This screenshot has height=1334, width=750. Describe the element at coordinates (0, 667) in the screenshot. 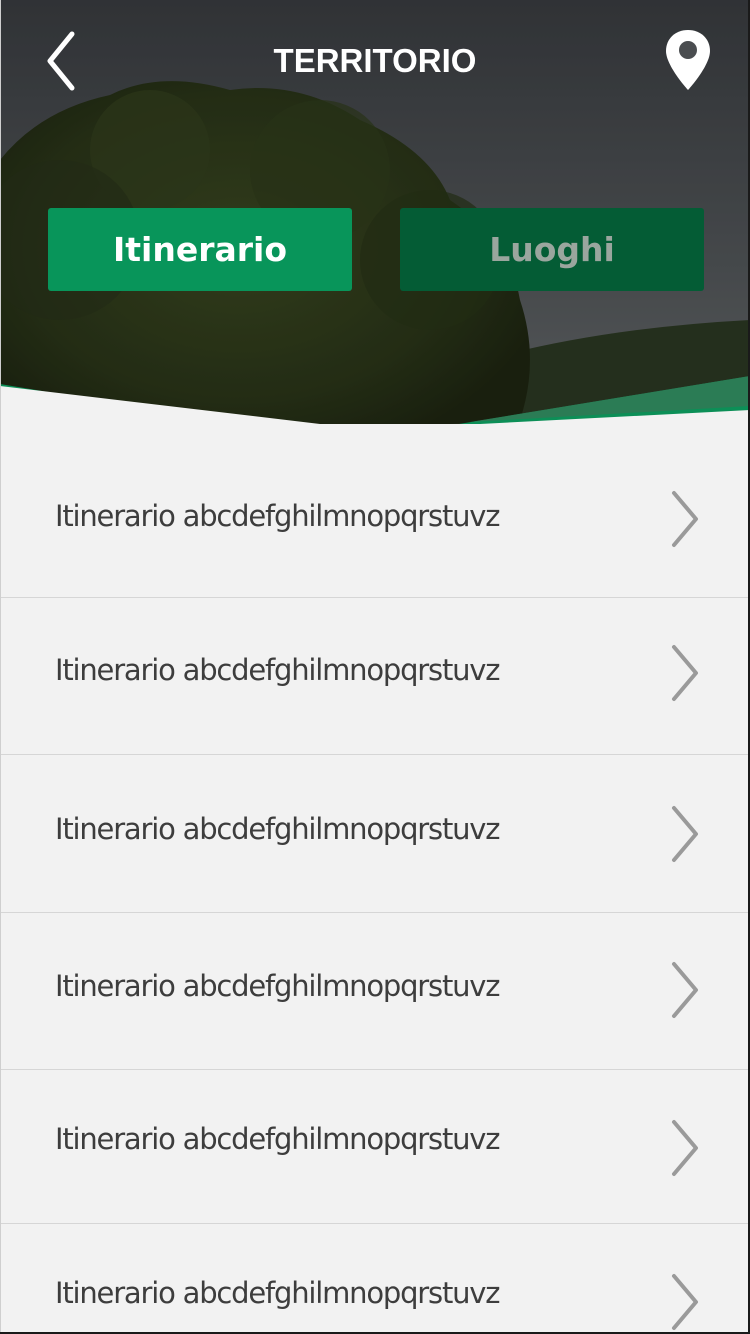

I see `frame-border-left` at that location.